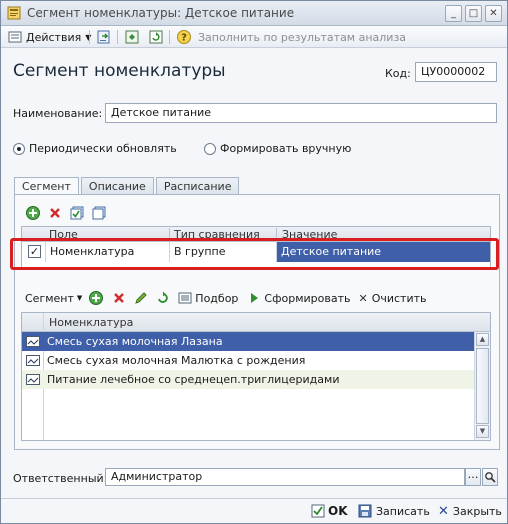  I want to click on cell-value: Детское питание, so click(383, 252).